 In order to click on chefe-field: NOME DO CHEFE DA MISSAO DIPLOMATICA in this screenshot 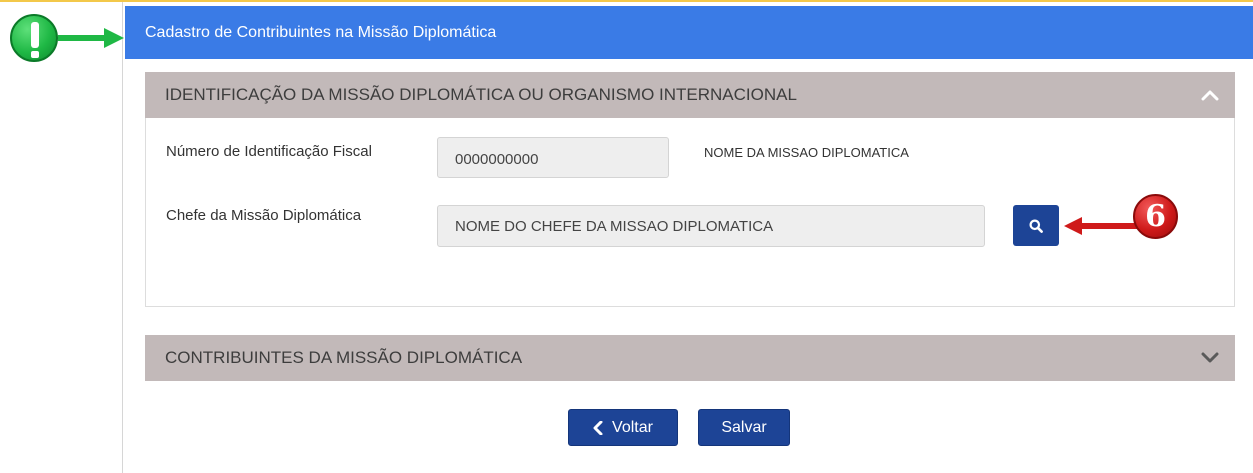, I will do `click(711, 226)`.